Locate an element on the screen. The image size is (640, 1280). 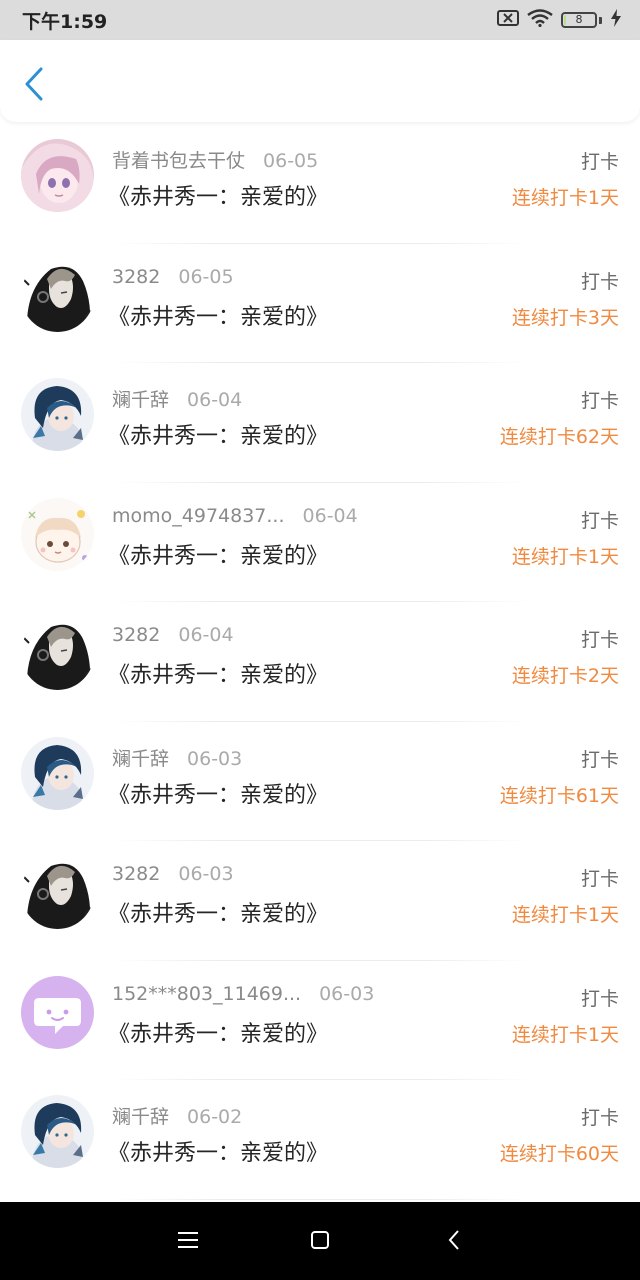
item-meta: 3282 06-05 is located at coordinates (173, 277).